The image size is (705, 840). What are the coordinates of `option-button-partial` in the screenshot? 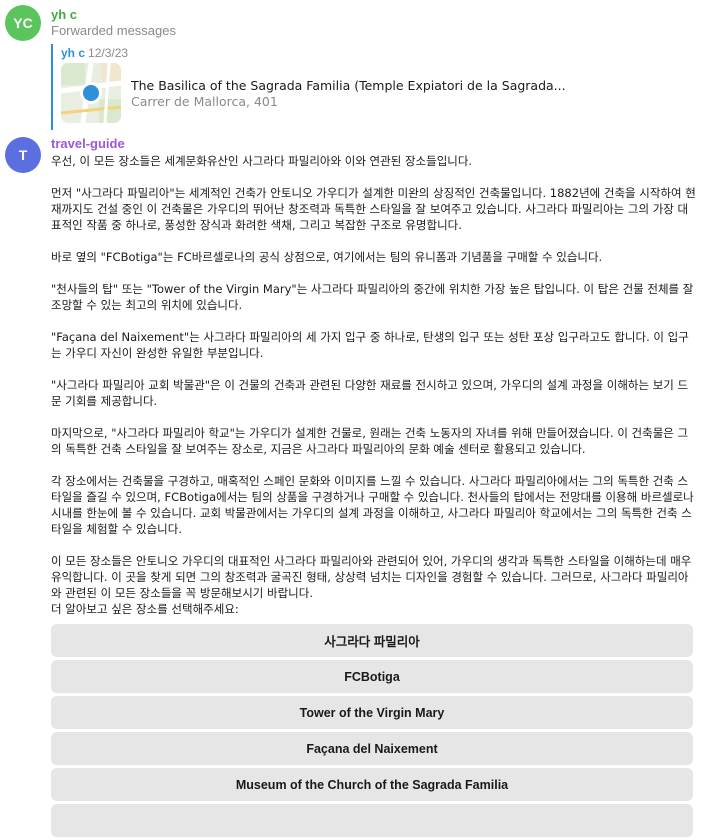 It's located at (372, 820).